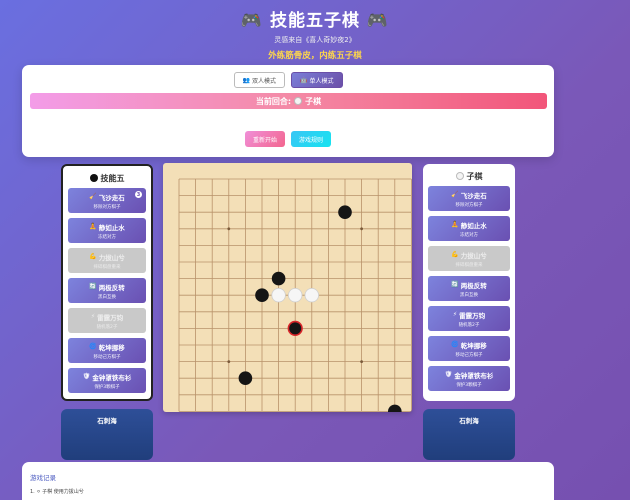  Describe the element at coordinates (315, 21) in the screenshot. I see `game-title: 🎮 技能五子棋 🎮` at that location.